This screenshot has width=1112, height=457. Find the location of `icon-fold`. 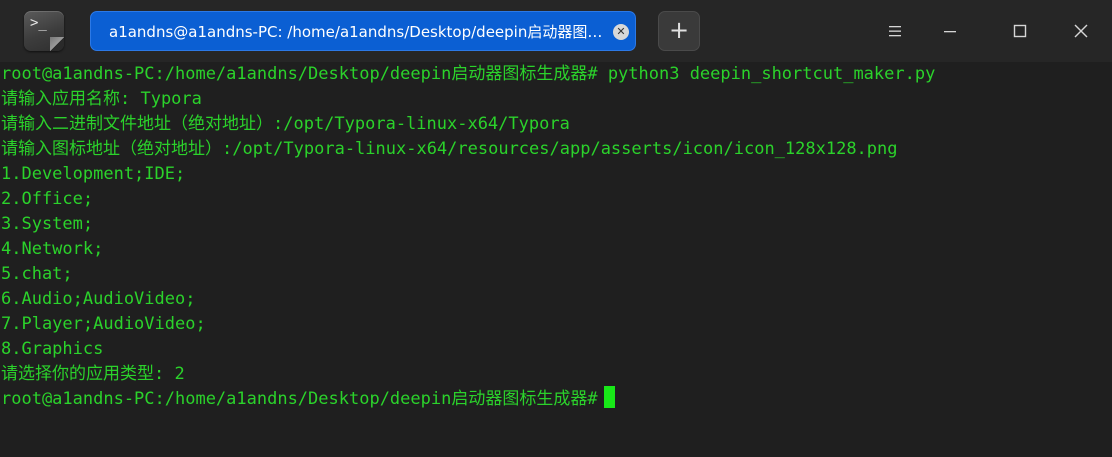

icon-fold is located at coordinates (57, 44).